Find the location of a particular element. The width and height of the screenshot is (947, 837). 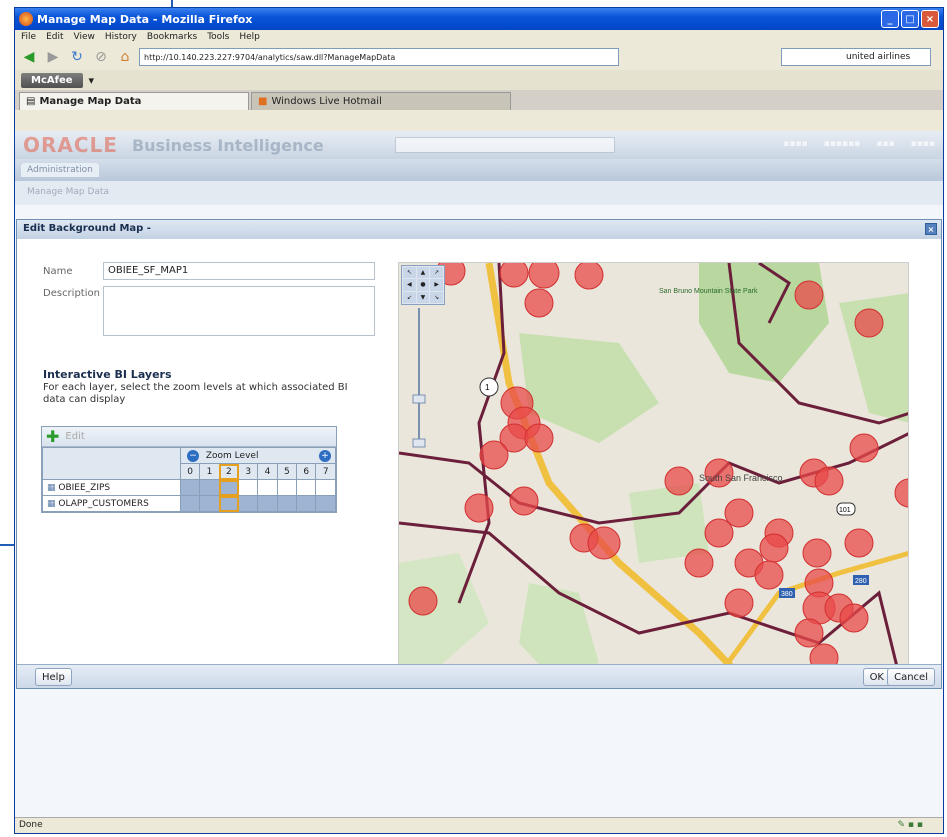

administration-tab: Administration is located at coordinates (60, 170).